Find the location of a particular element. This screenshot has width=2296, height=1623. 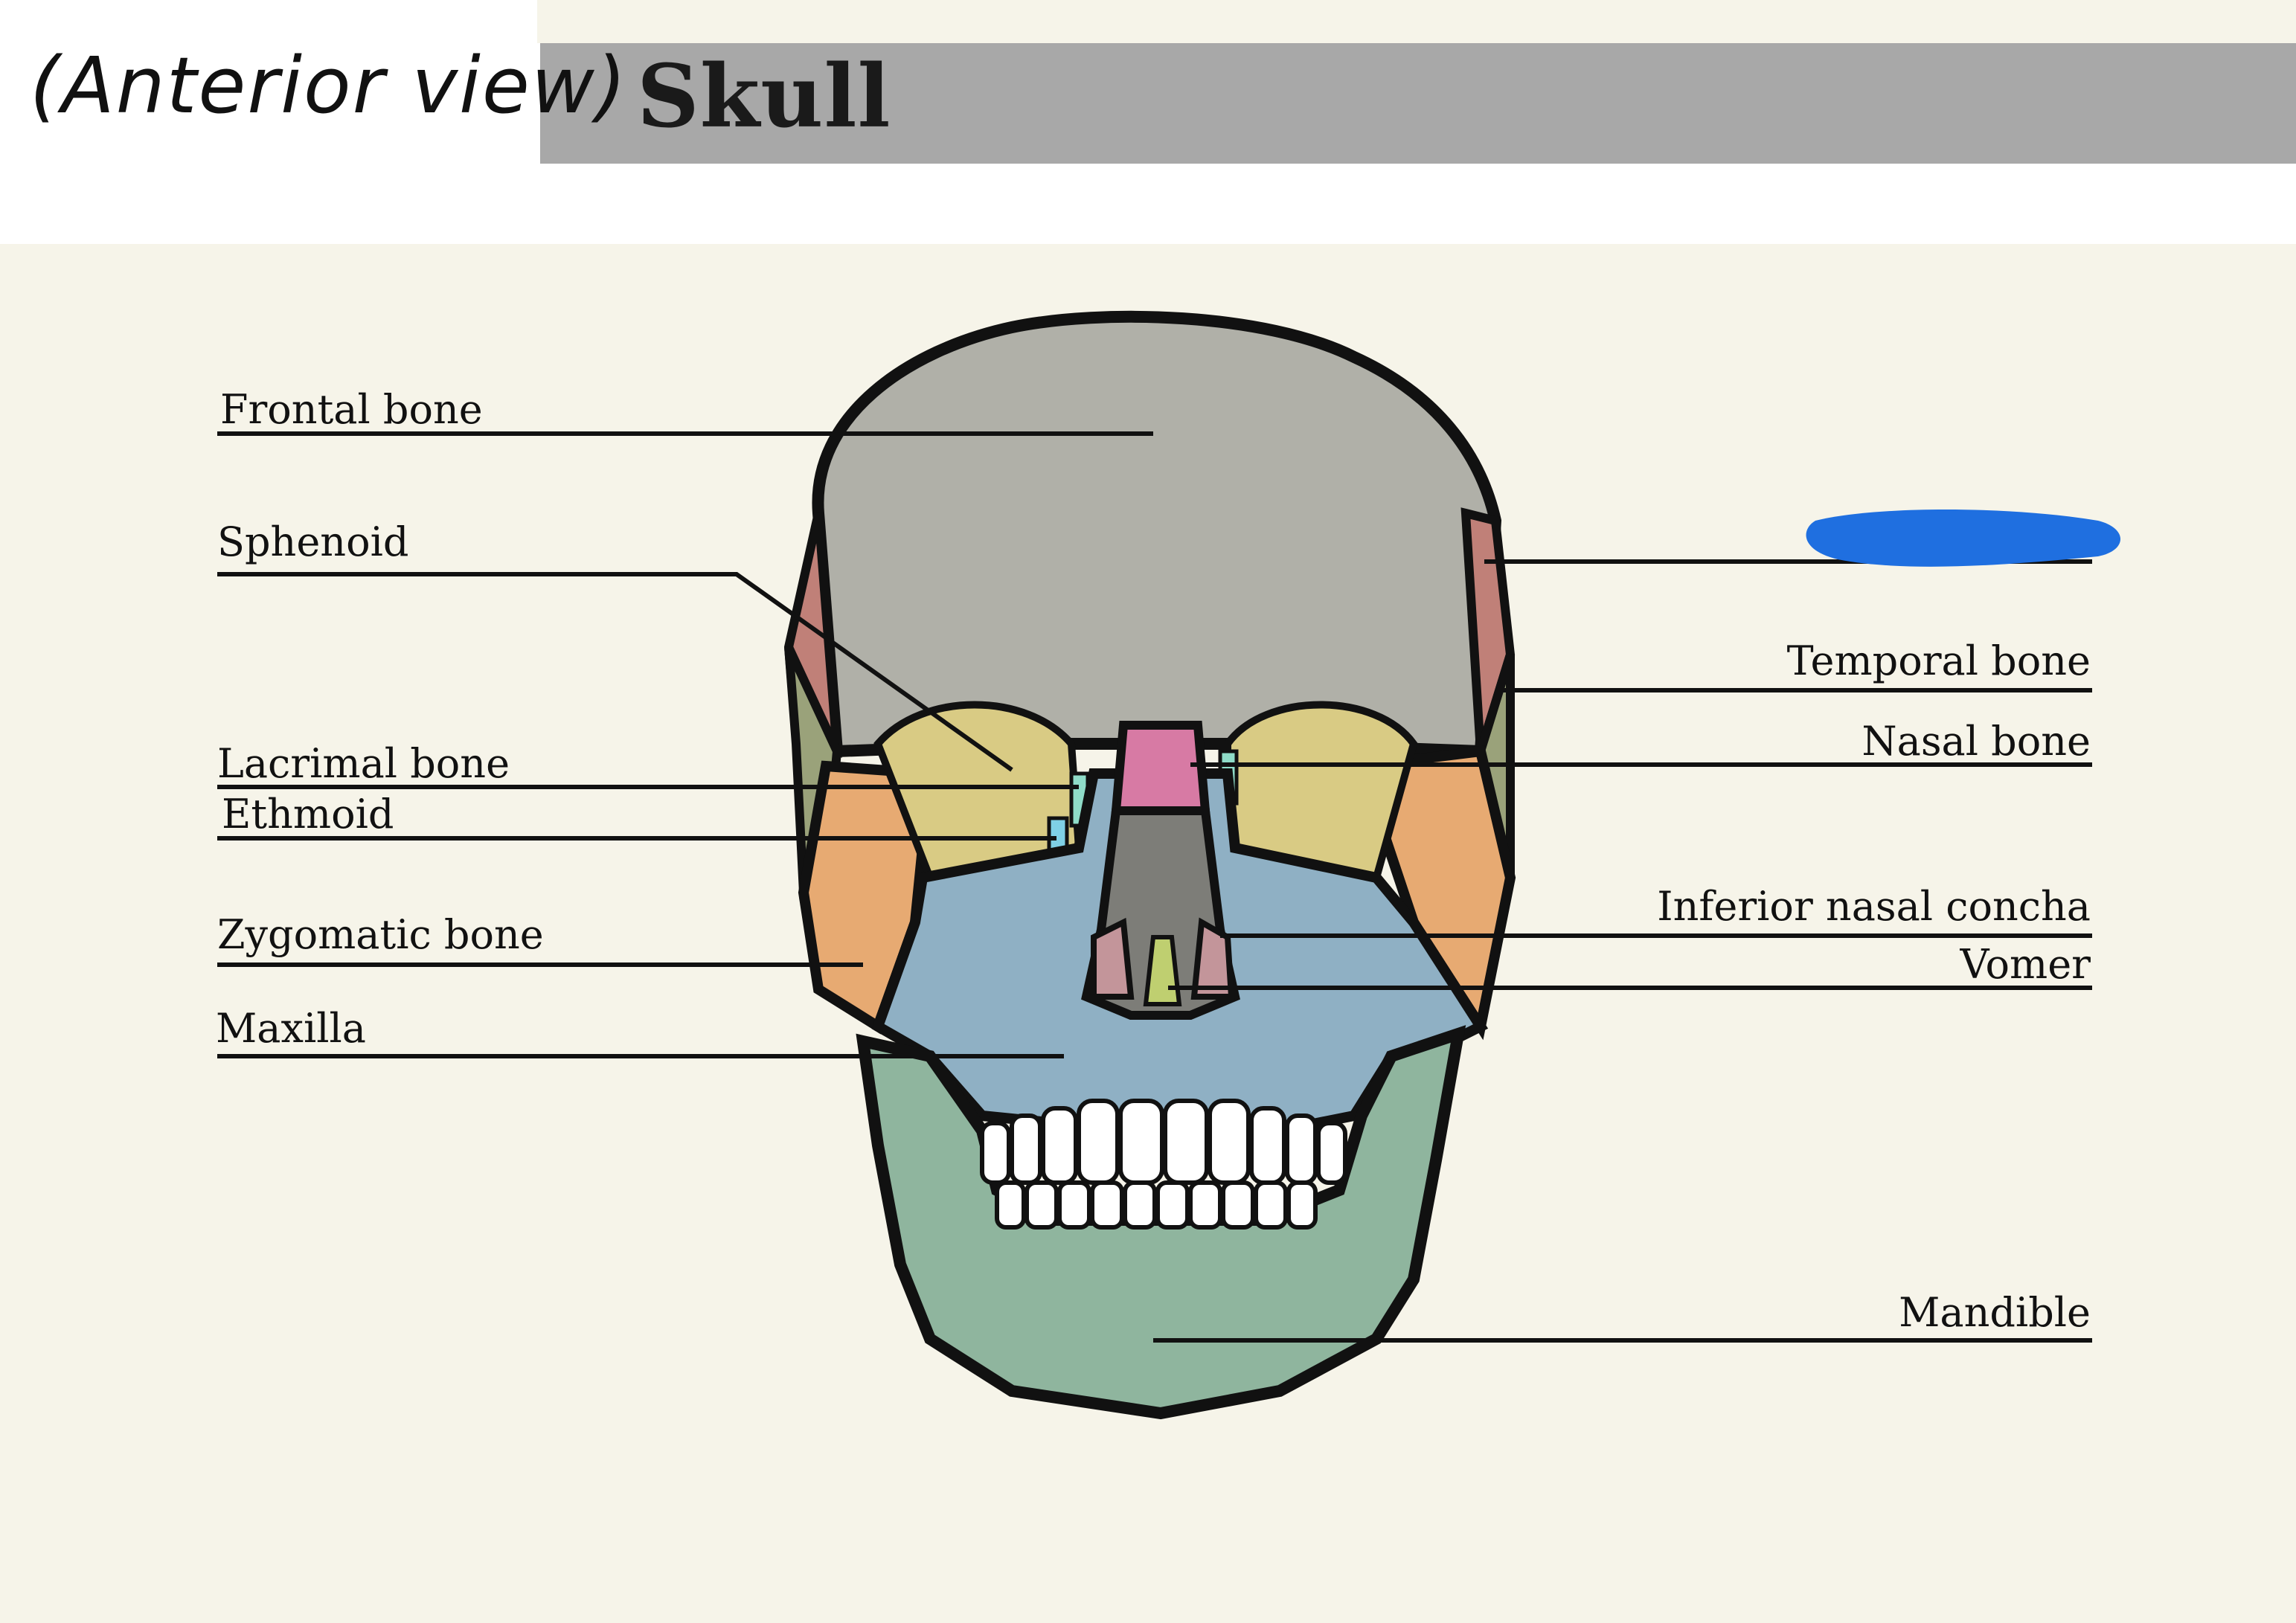

frontal-bone-shape is located at coordinates (1157, 534).